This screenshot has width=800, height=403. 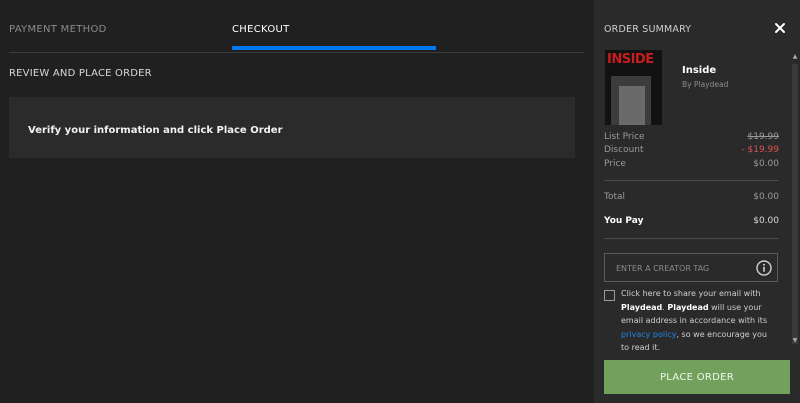 What do you see at coordinates (766, 197) in the screenshot?
I see `total-value: $0.00` at bounding box center [766, 197].